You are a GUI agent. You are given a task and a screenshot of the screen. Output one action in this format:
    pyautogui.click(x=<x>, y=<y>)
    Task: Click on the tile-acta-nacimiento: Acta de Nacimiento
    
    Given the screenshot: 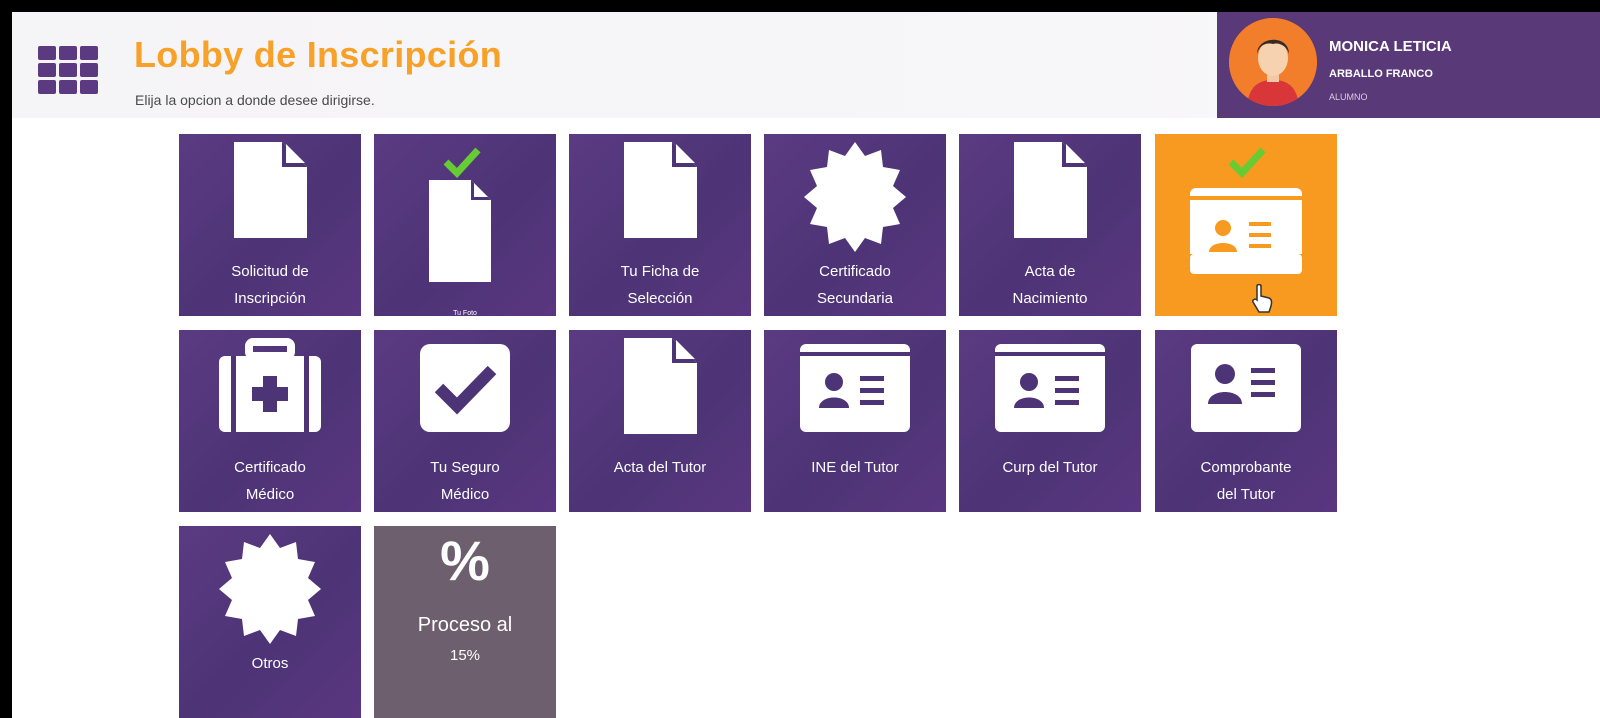 What is the action you would take?
    pyautogui.click(x=1050, y=225)
    